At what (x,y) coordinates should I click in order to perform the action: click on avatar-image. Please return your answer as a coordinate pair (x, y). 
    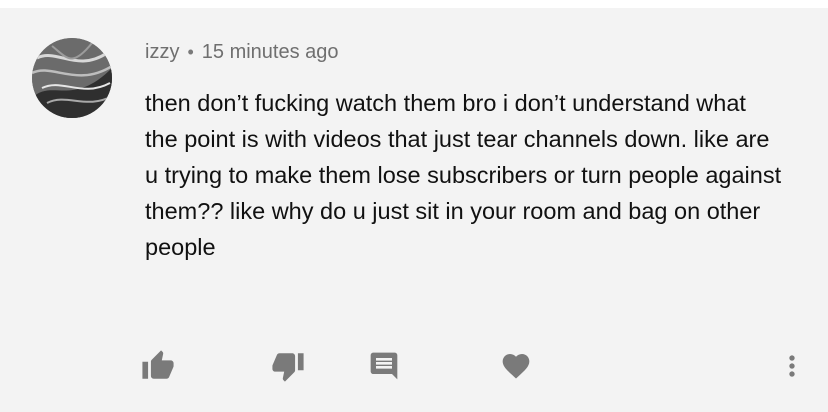
    Looking at the image, I should click on (72, 78).